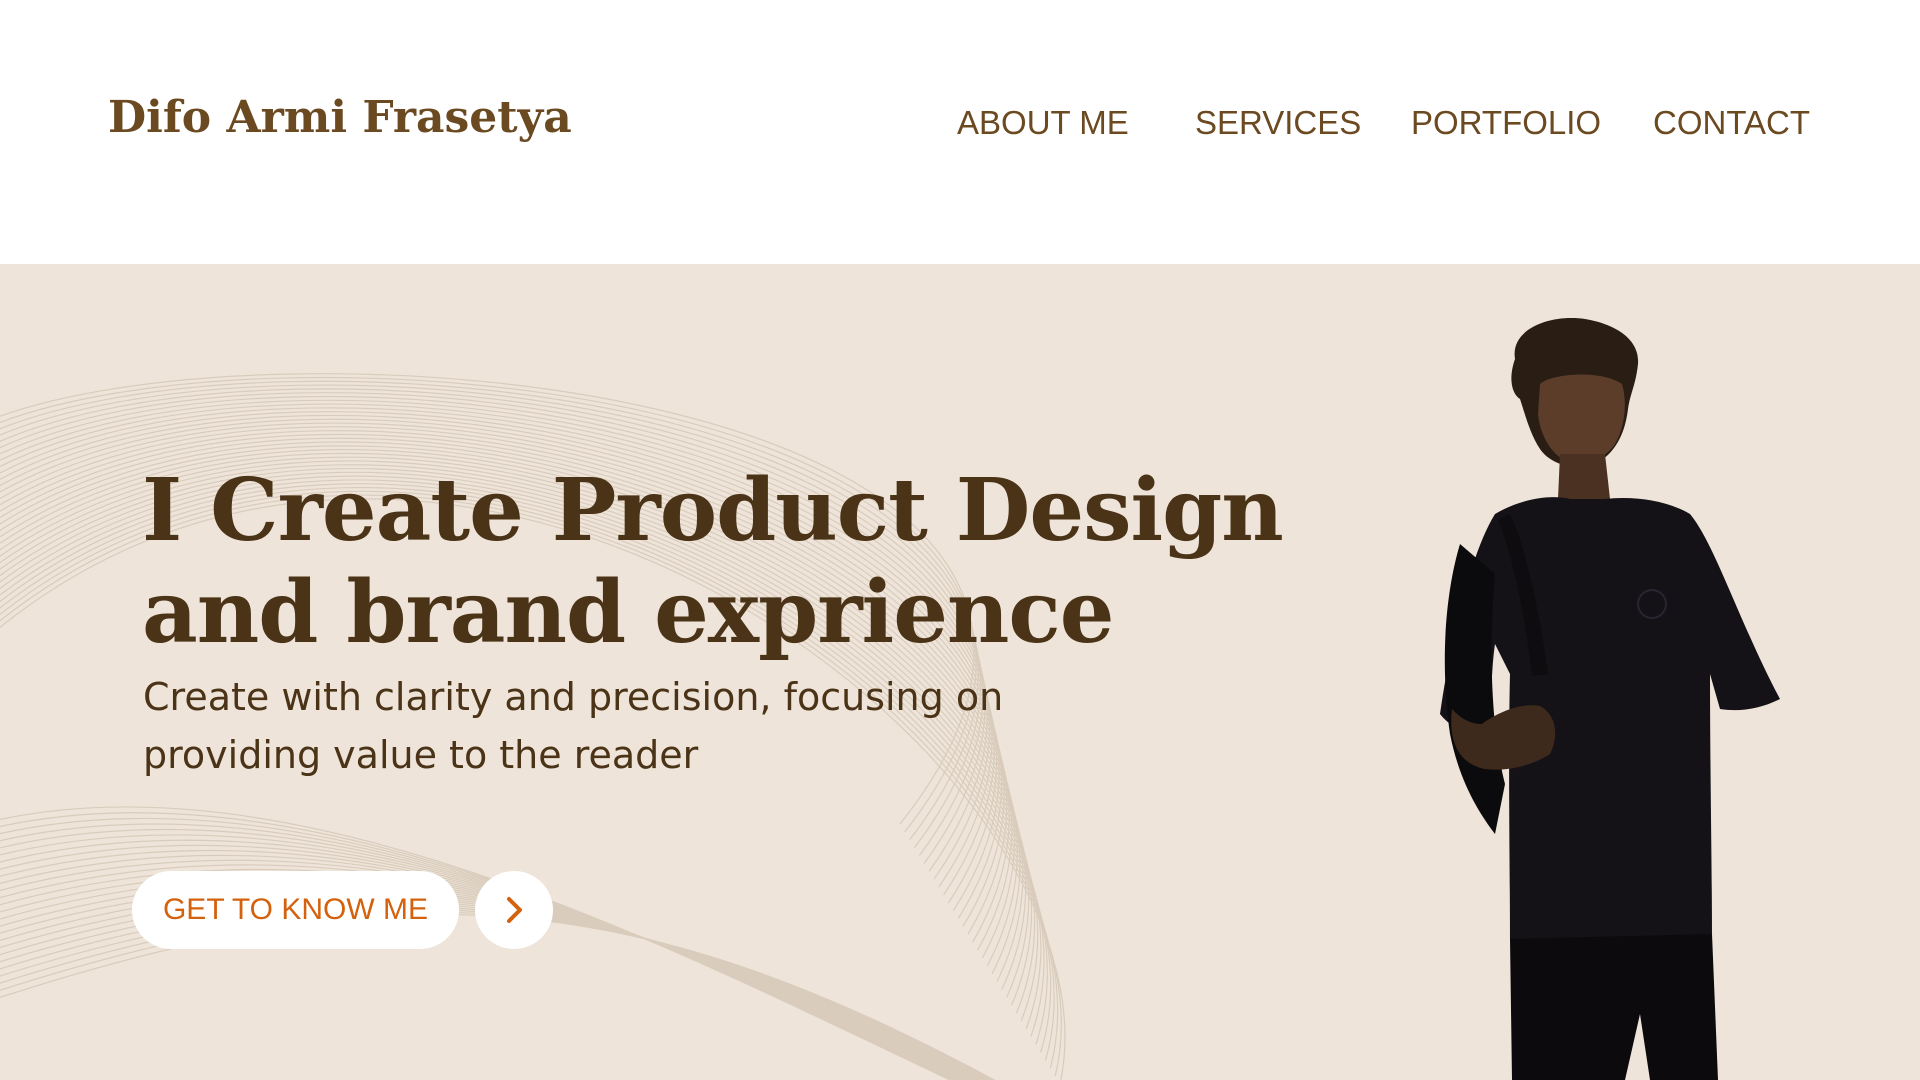 The width and height of the screenshot is (1920, 1080). What do you see at coordinates (1506, 123) in the screenshot?
I see `nav-portfolio: PORTFOLIO` at bounding box center [1506, 123].